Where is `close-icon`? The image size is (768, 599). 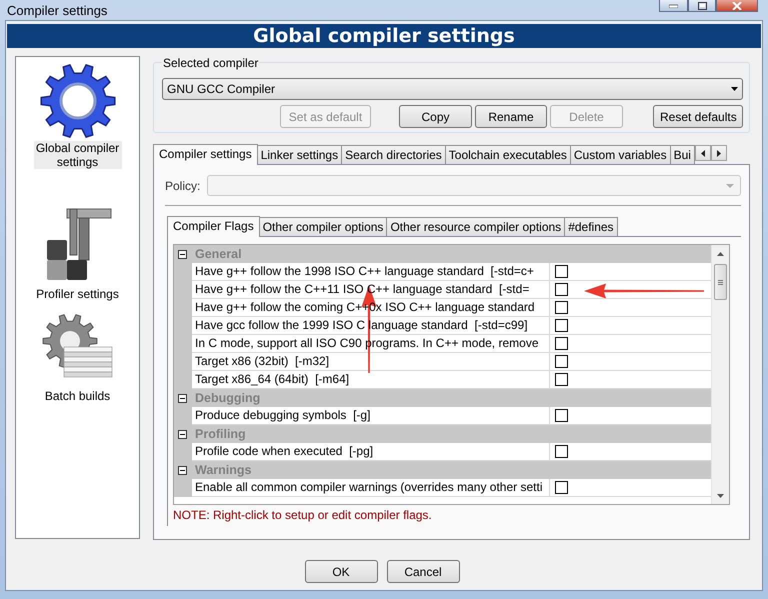
close-icon is located at coordinates (737, 6).